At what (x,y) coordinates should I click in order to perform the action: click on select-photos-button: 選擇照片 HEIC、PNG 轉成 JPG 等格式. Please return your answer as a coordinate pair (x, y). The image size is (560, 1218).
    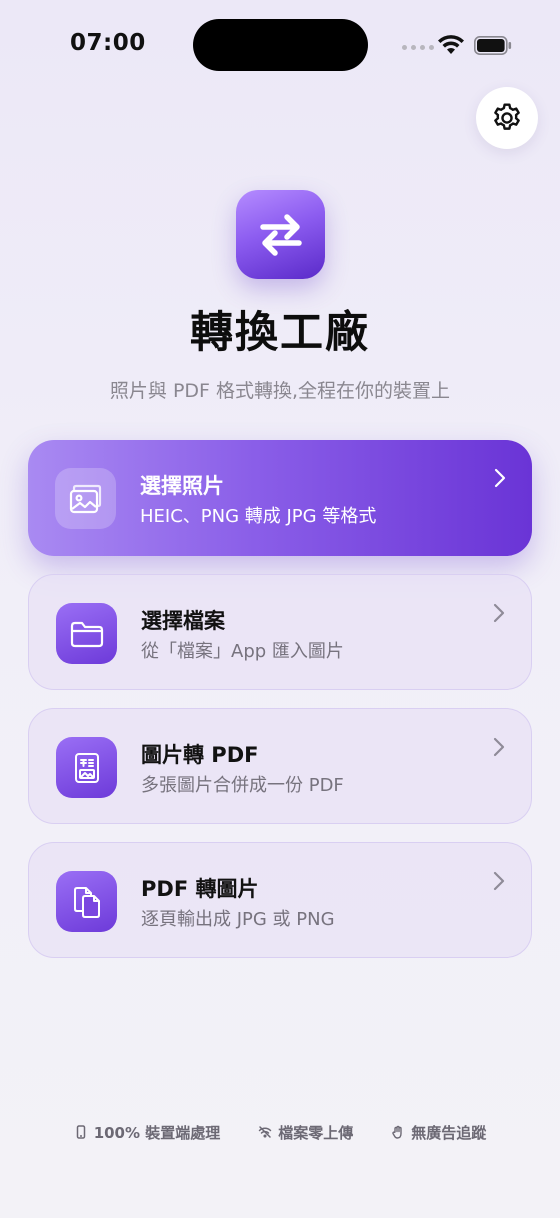
    Looking at the image, I should click on (280, 498).